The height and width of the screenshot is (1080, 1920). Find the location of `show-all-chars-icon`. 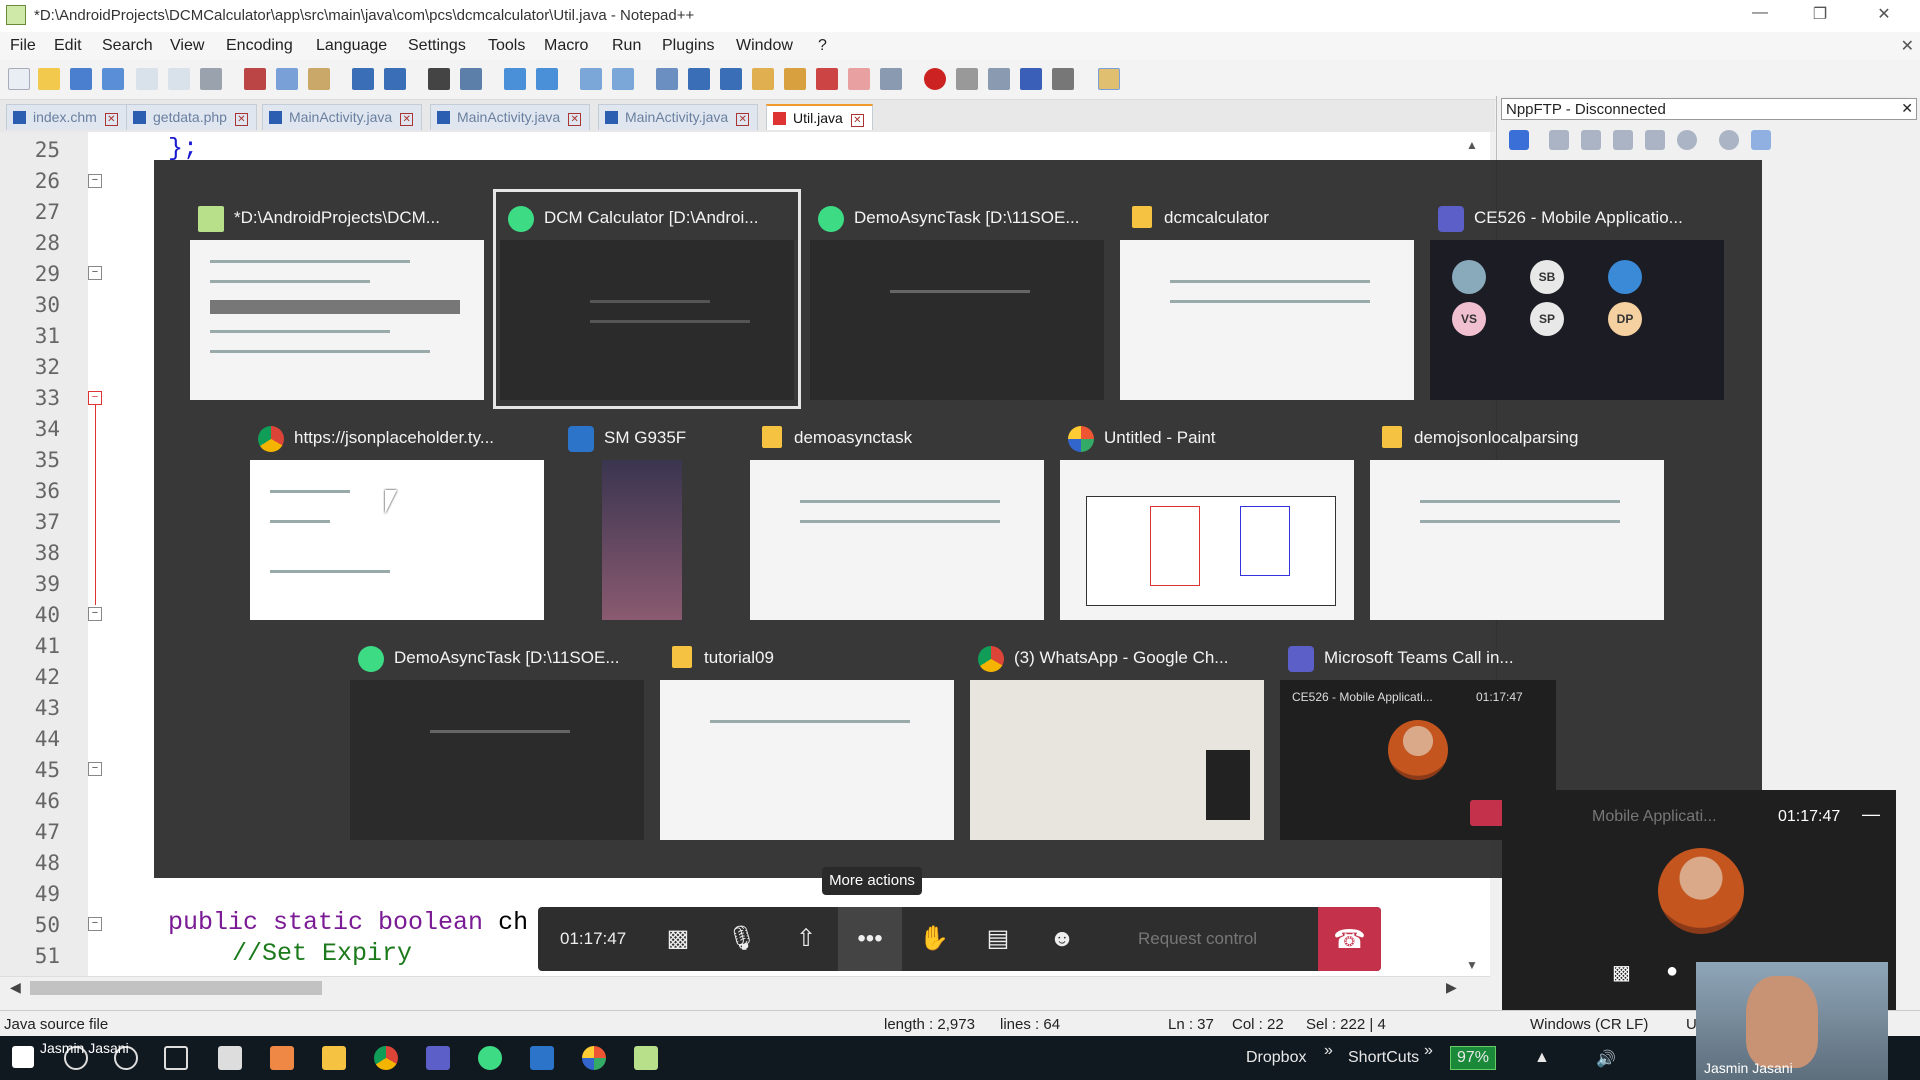

show-all-chars-icon is located at coordinates (699, 79).